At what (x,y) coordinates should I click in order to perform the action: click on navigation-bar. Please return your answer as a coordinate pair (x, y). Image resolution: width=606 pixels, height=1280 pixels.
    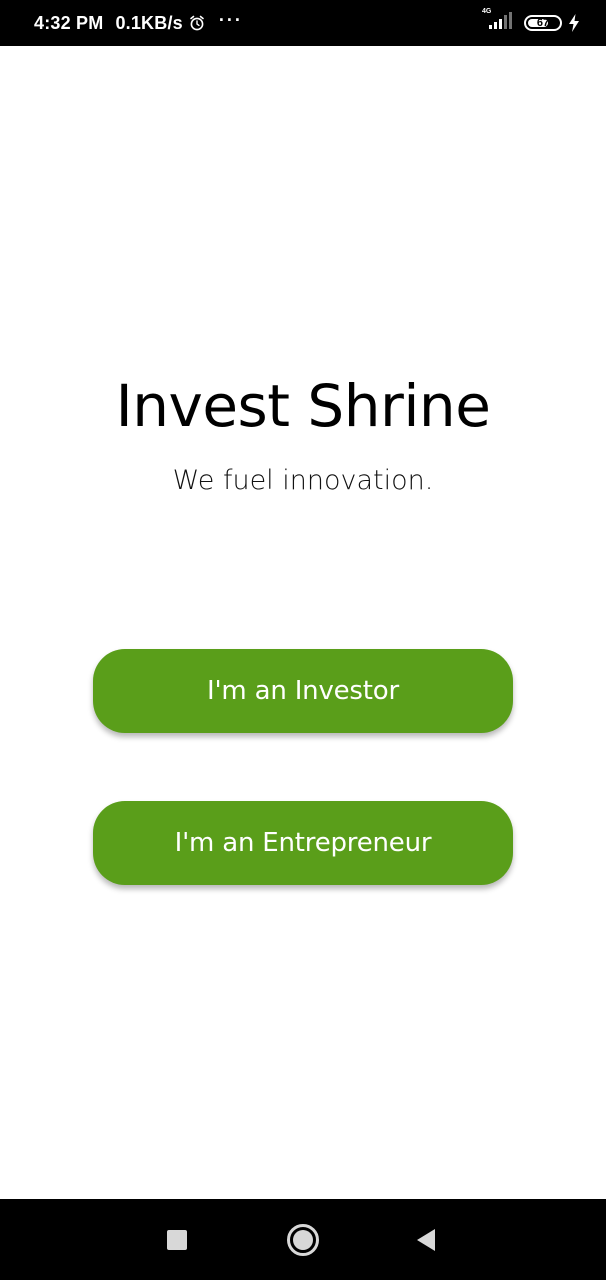
    Looking at the image, I should click on (303, 1239).